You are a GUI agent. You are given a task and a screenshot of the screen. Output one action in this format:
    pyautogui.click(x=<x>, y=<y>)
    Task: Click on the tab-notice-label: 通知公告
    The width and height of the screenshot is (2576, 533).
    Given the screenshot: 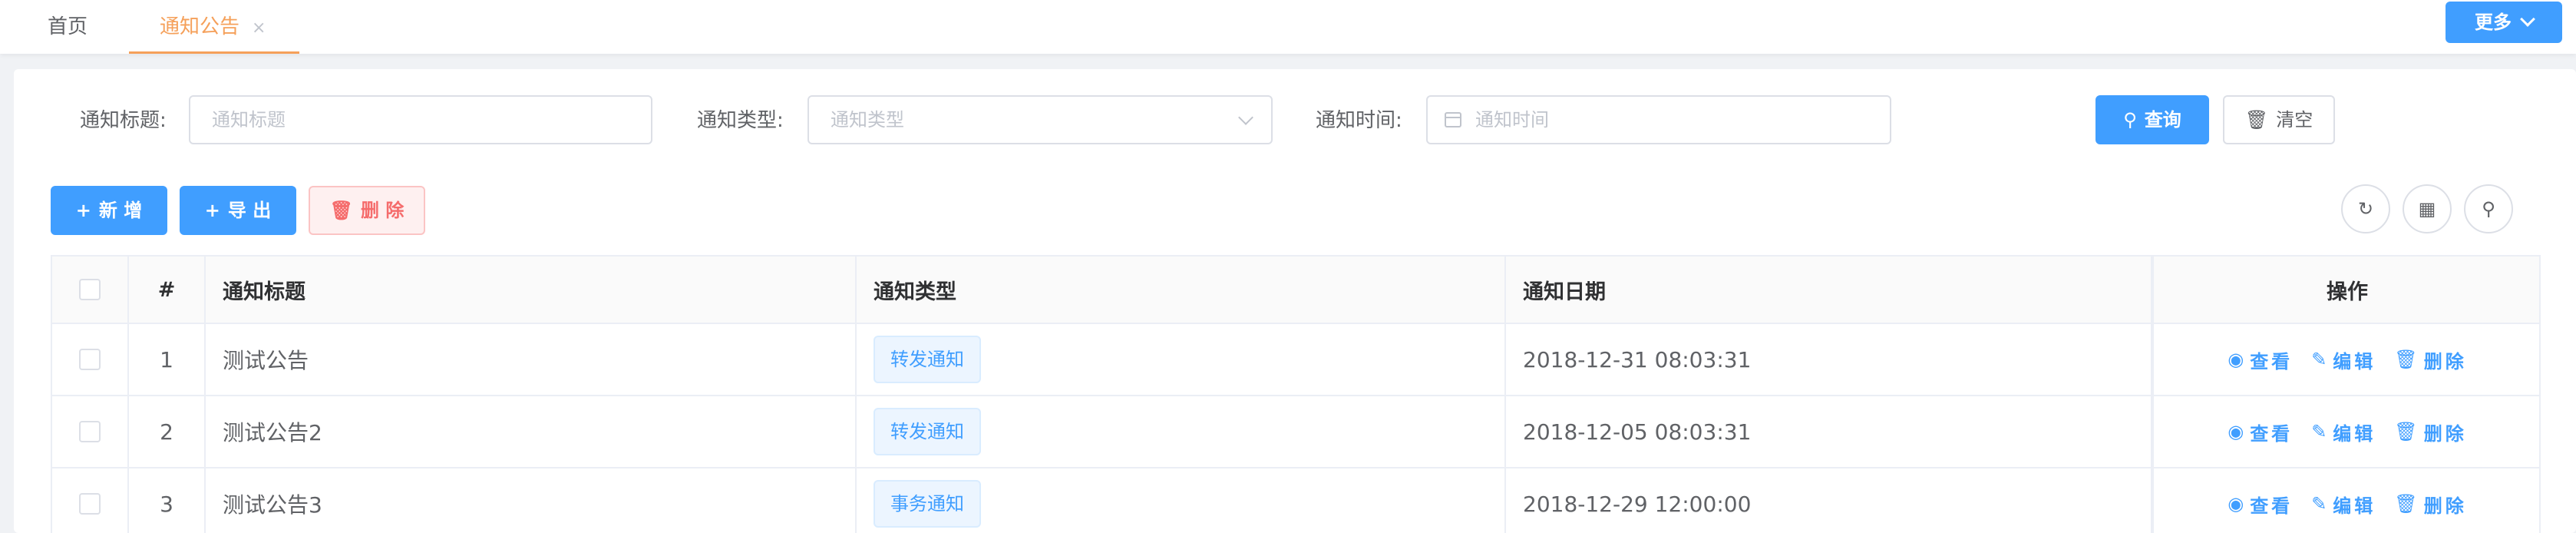 What is the action you would take?
    pyautogui.click(x=200, y=27)
    